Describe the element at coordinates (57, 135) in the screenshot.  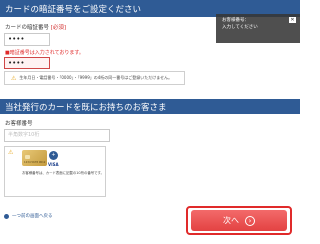
I see `customer-number-input: 半角数字10桁` at that location.